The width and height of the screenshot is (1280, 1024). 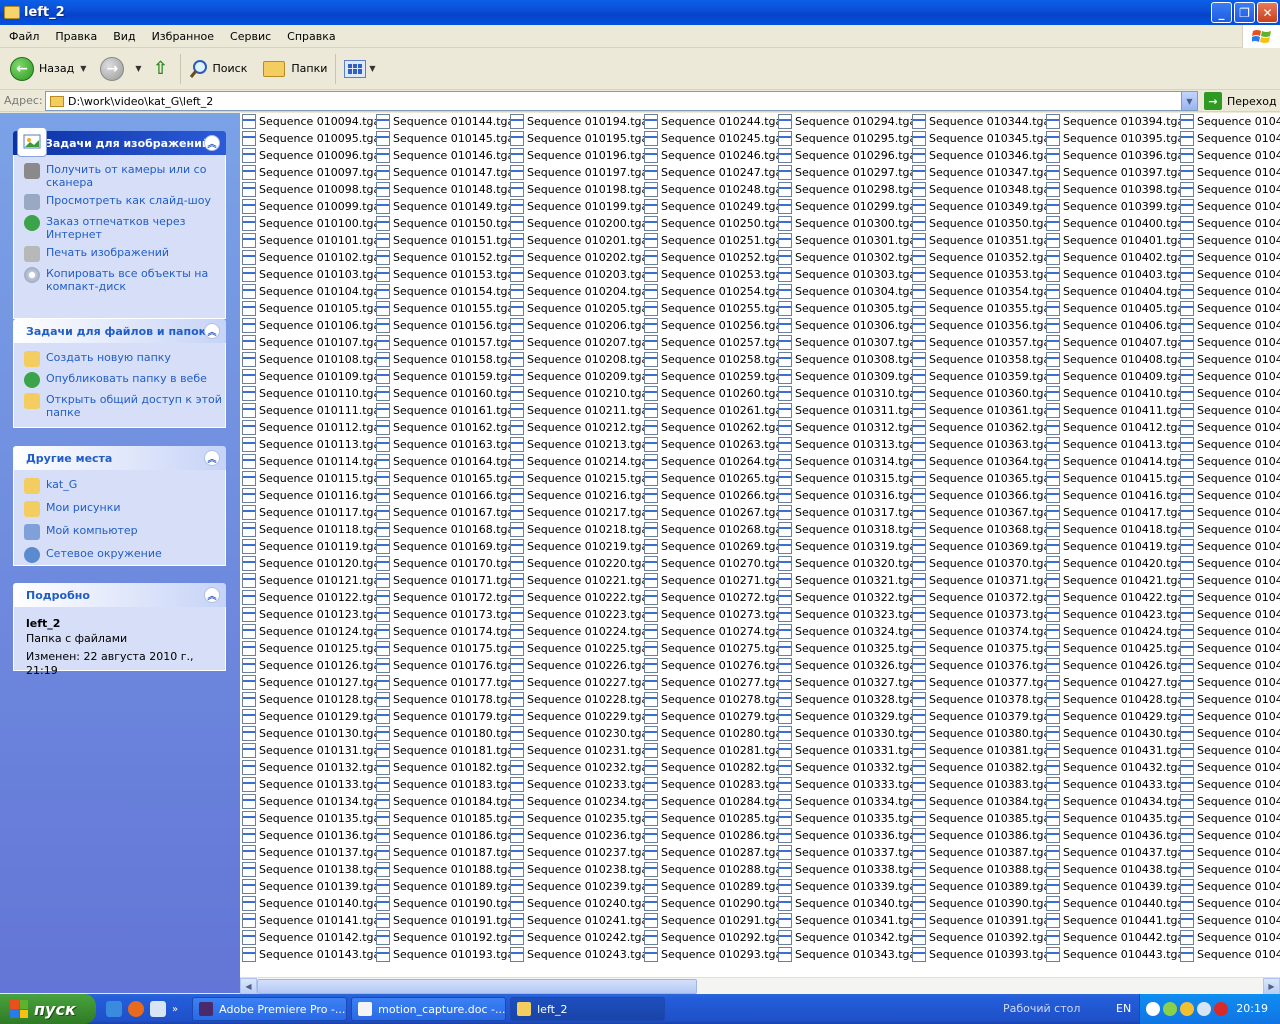 I want to click on file-item: Sequence 010155.tga, so click(x=445, y=308).